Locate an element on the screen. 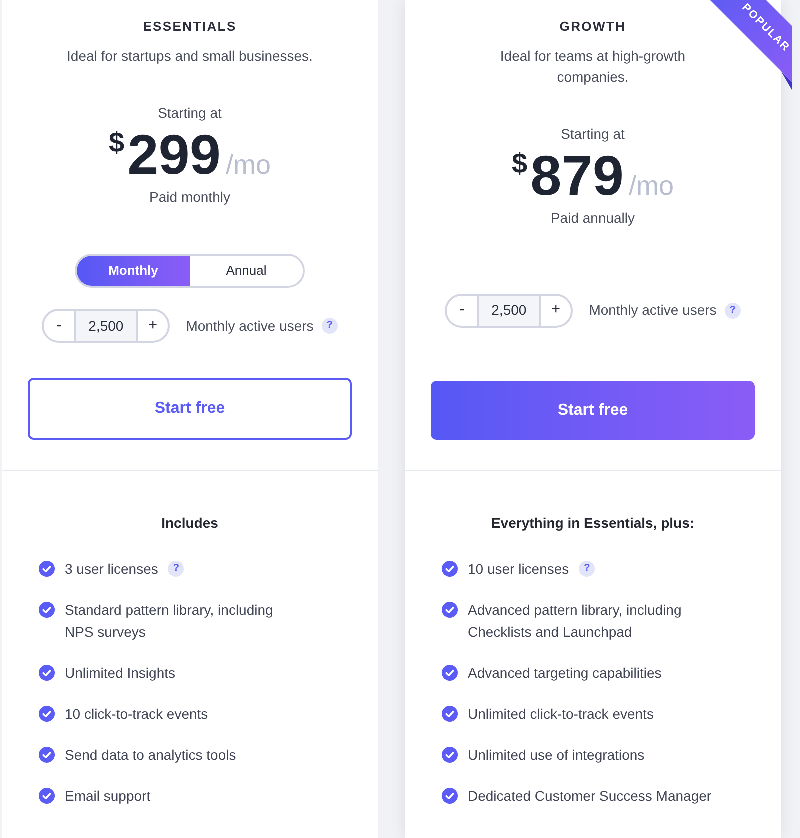 The image size is (800, 838). plan-description: Ideal for startups and small businesses. is located at coordinates (190, 56).